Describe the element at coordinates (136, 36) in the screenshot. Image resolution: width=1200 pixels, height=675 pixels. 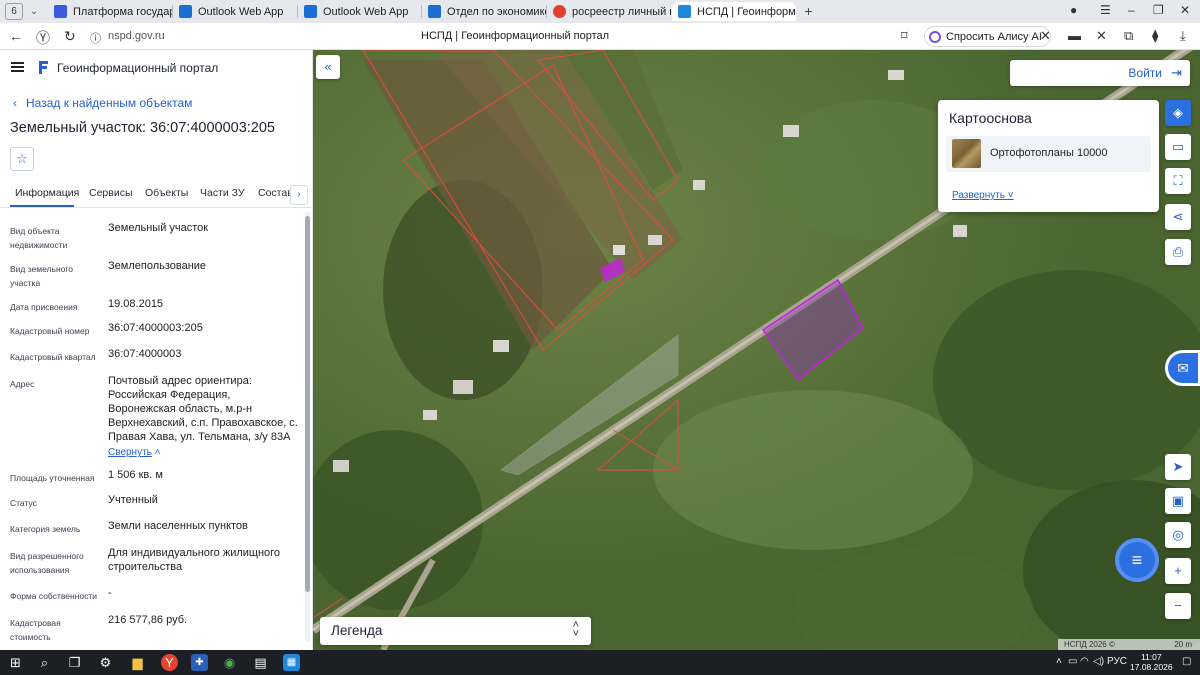
I see `url-field: nspd.gov.ru` at that location.